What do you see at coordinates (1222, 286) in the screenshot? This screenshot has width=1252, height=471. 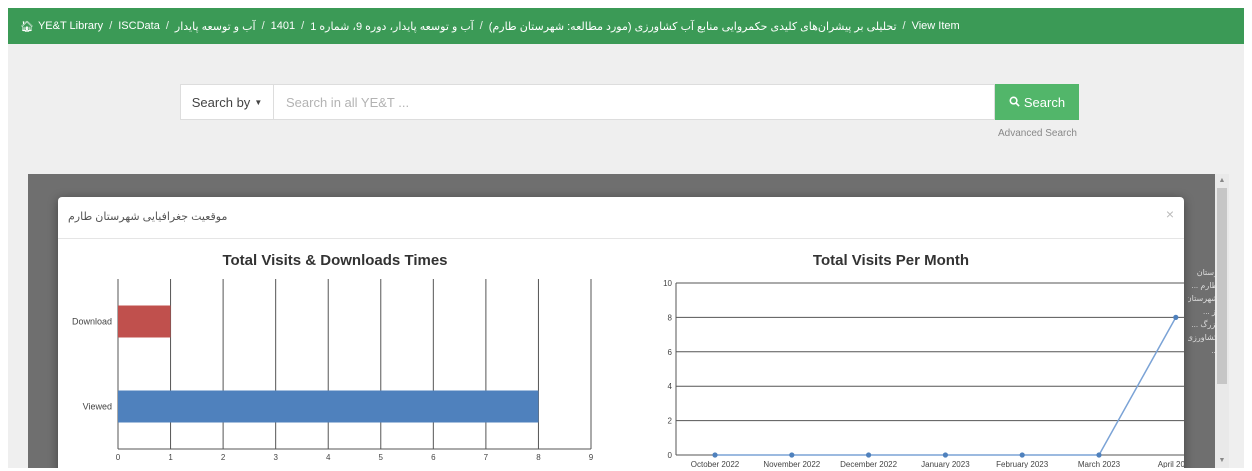 I see `scrollbar-thumb` at bounding box center [1222, 286].